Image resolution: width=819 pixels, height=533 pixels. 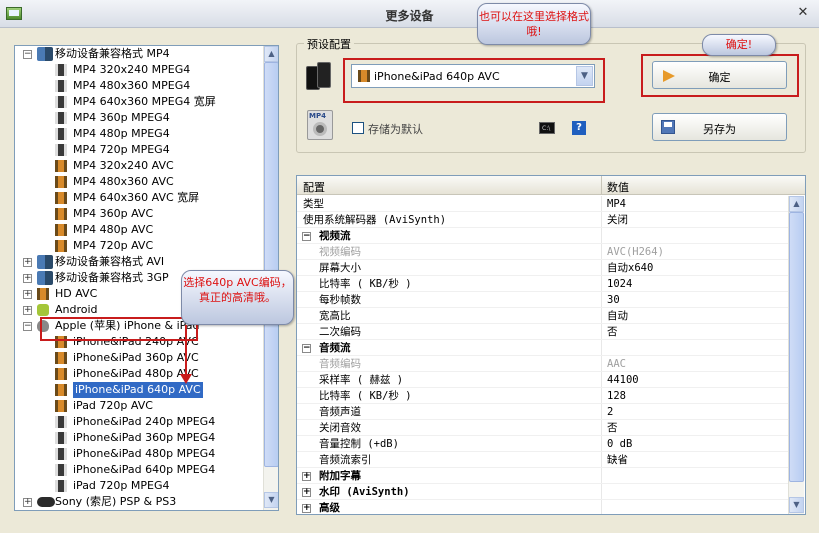 What do you see at coordinates (542, 396) in the screenshot?
I see `grid-row: 比特率 ( KB/秒 ) 128` at bounding box center [542, 396].